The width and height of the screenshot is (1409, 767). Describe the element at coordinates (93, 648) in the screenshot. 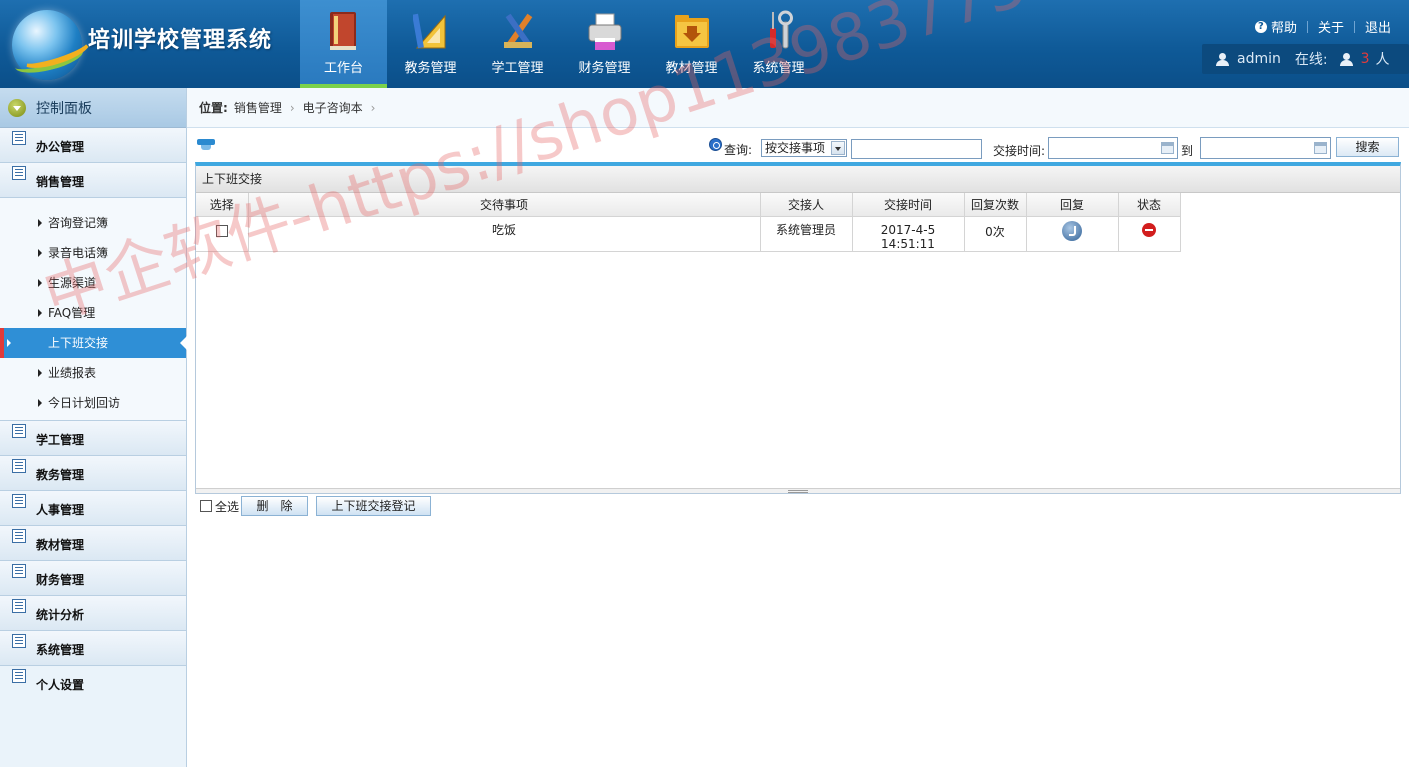

I see `sidebar-group-system: 系统管理` at that location.